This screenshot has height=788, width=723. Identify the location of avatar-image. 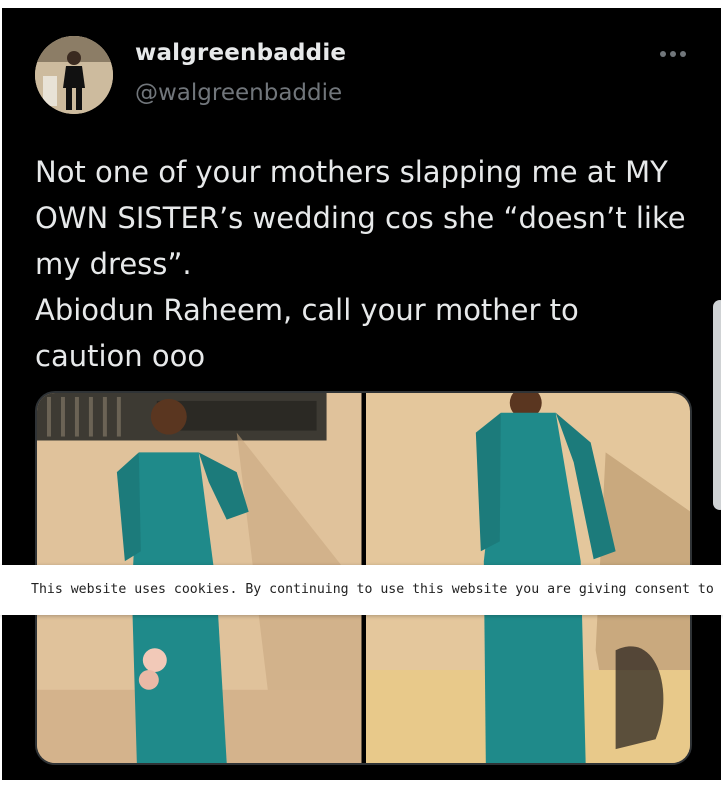
(74, 75).